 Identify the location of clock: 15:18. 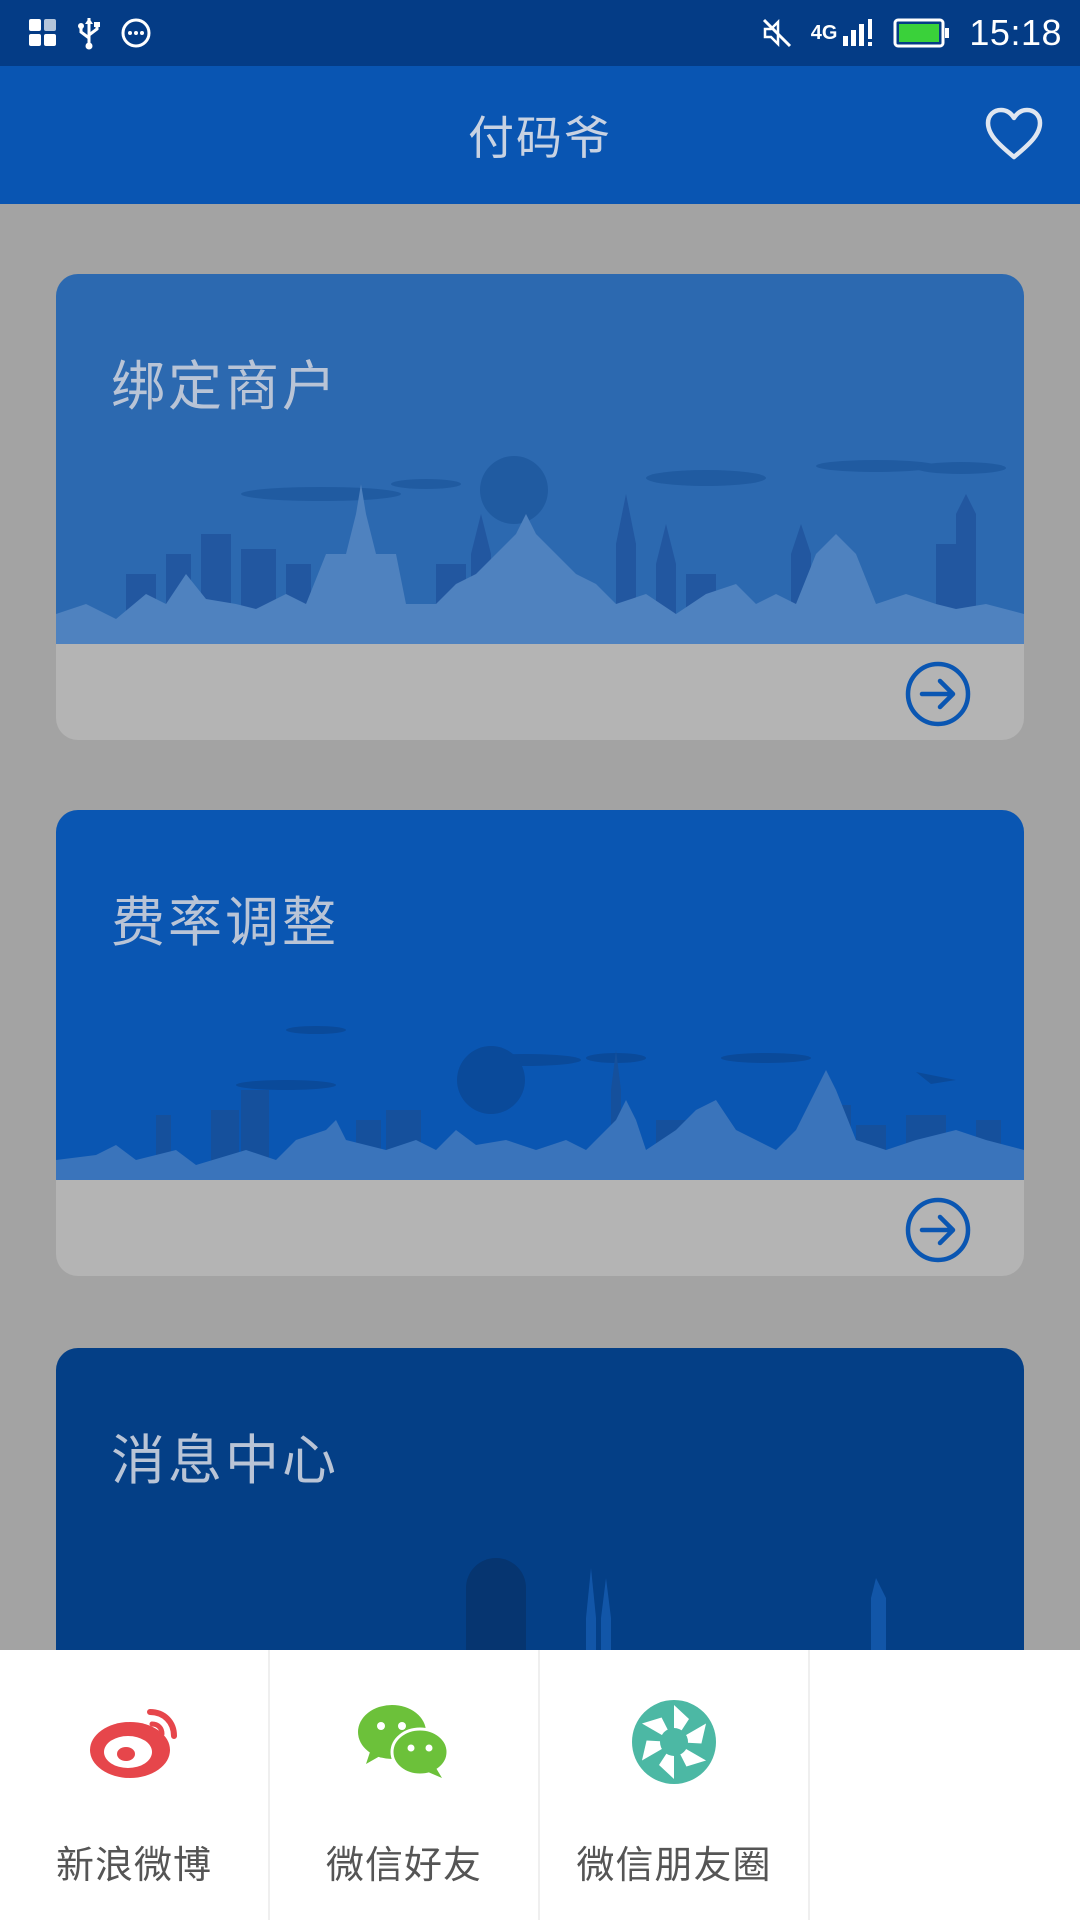
(1015, 32).